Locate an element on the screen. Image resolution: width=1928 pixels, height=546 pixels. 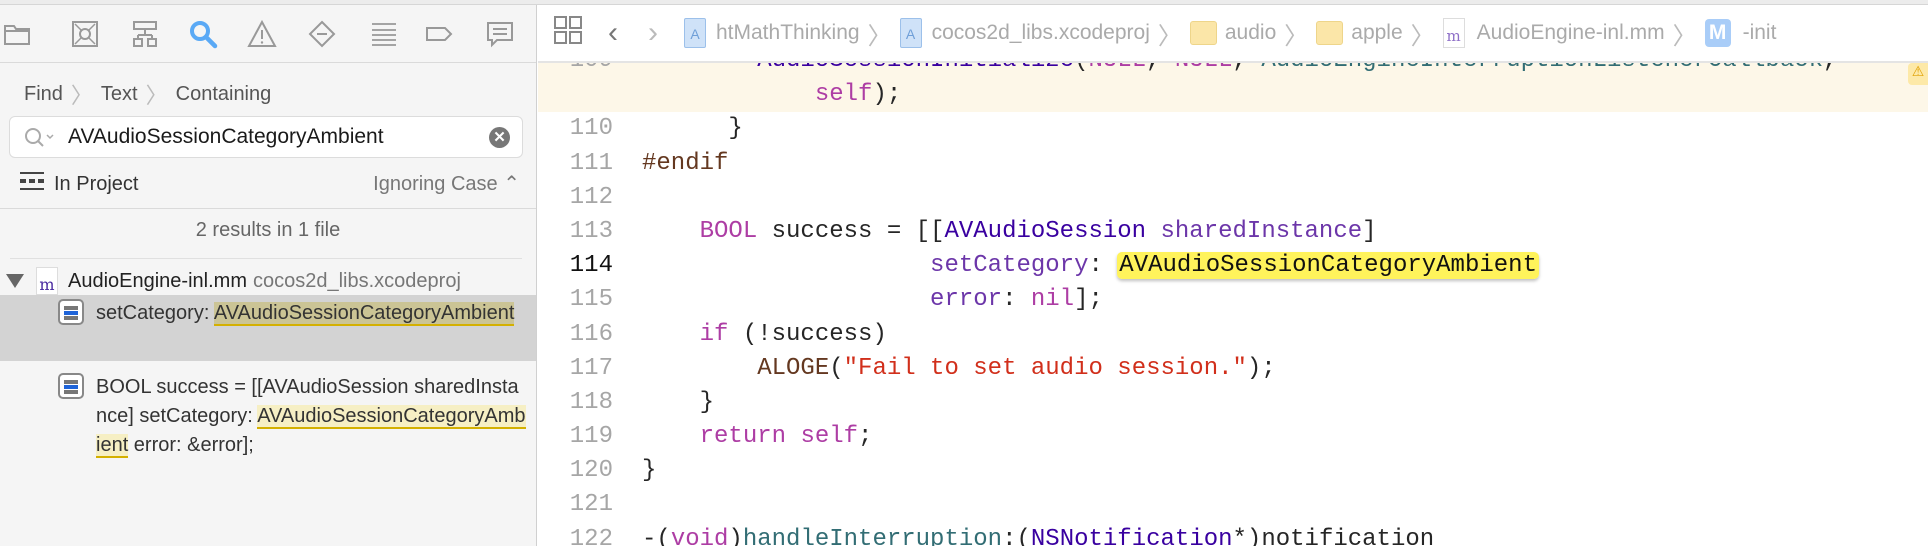
result-prefix: setCategory: is located at coordinates (155, 313).